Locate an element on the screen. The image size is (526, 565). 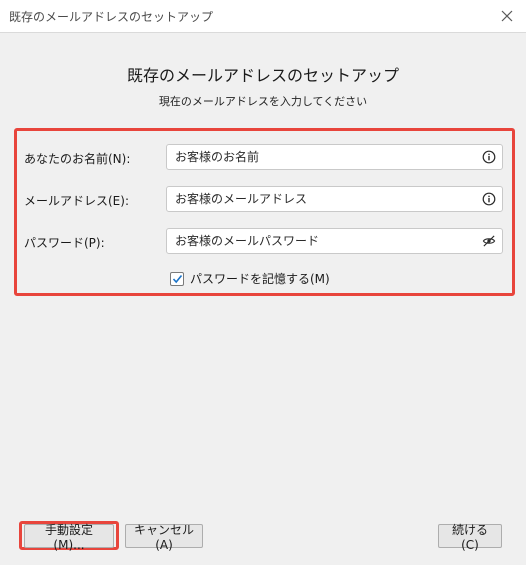
password-field-wrapper is located at coordinates (334, 241).